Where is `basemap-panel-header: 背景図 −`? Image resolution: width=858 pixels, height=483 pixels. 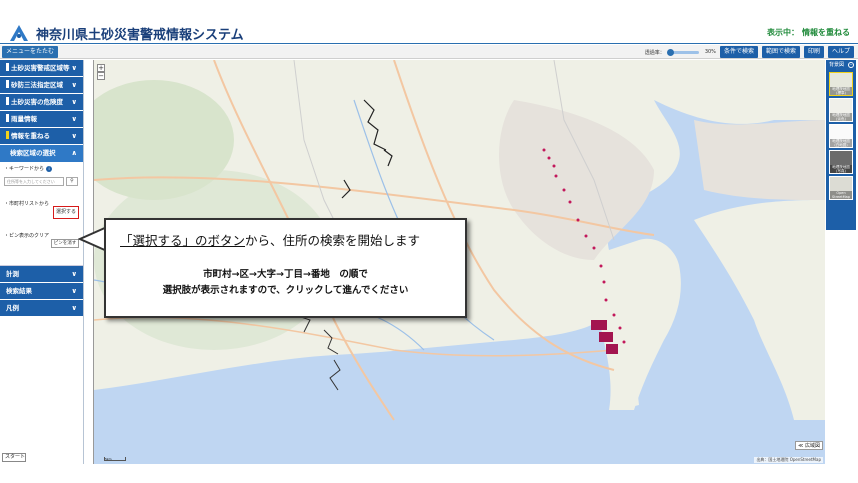
basemap-panel-header: 背景図 − is located at coordinates (841, 65).